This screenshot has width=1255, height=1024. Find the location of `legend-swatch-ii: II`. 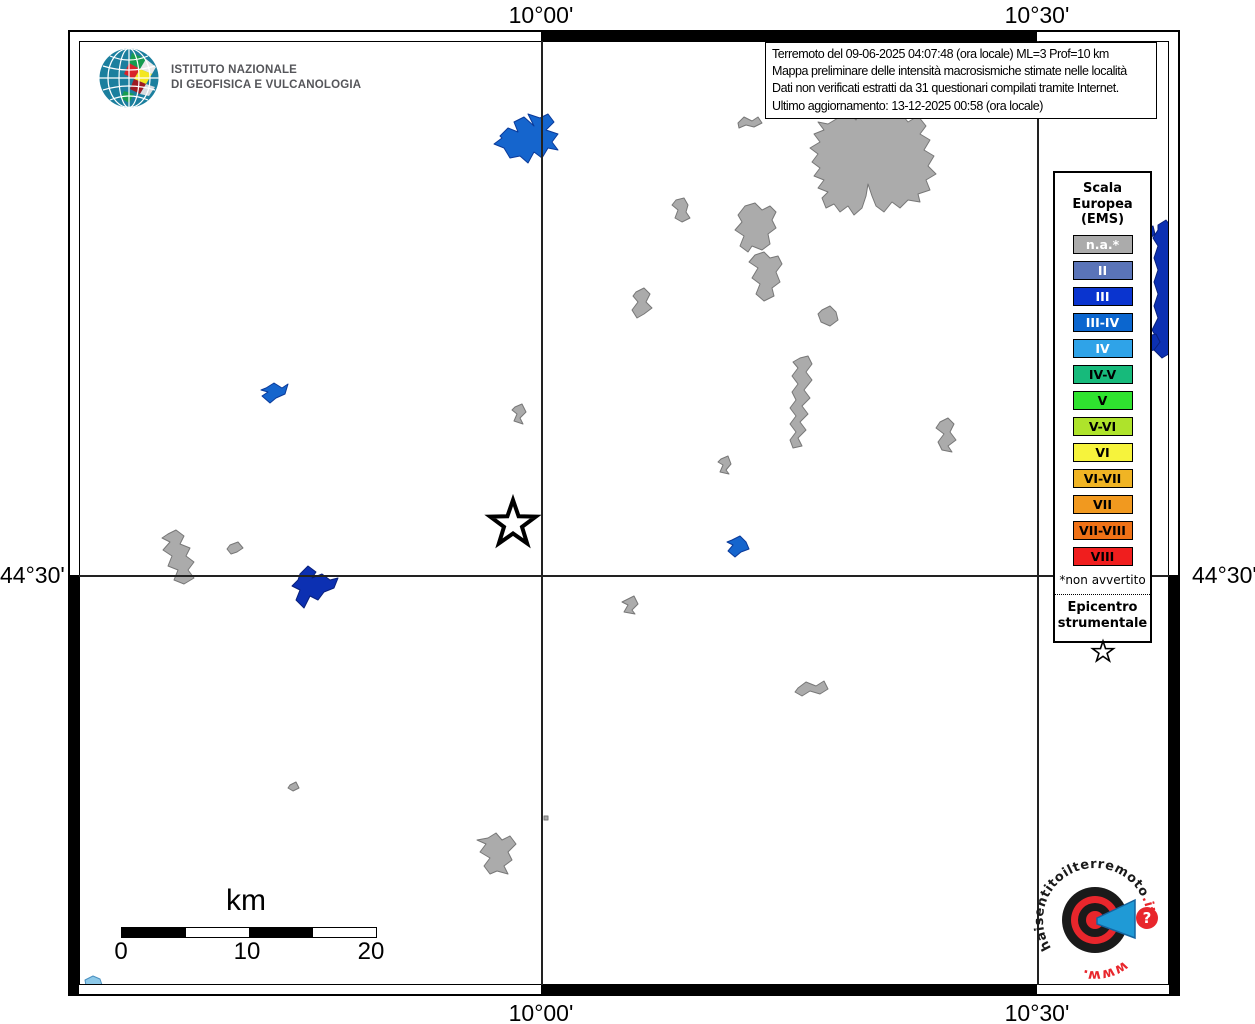

legend-swatch-ii: II is located at coordinates (1102, 270).